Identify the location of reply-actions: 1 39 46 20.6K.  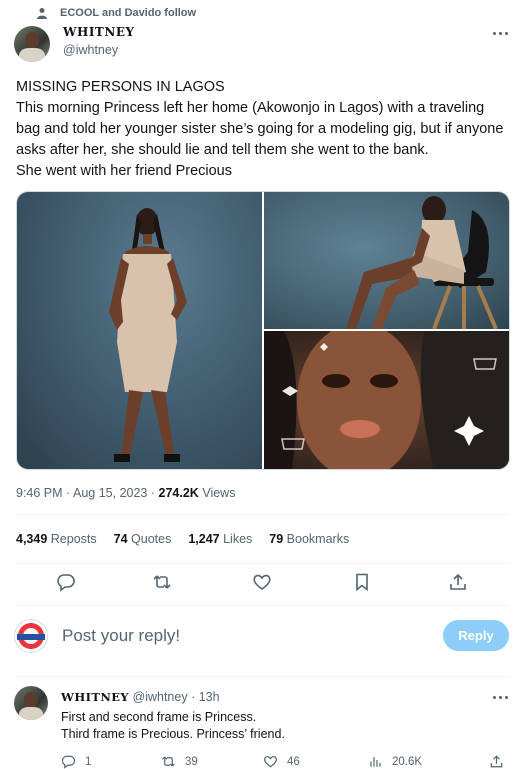
(285, 761).